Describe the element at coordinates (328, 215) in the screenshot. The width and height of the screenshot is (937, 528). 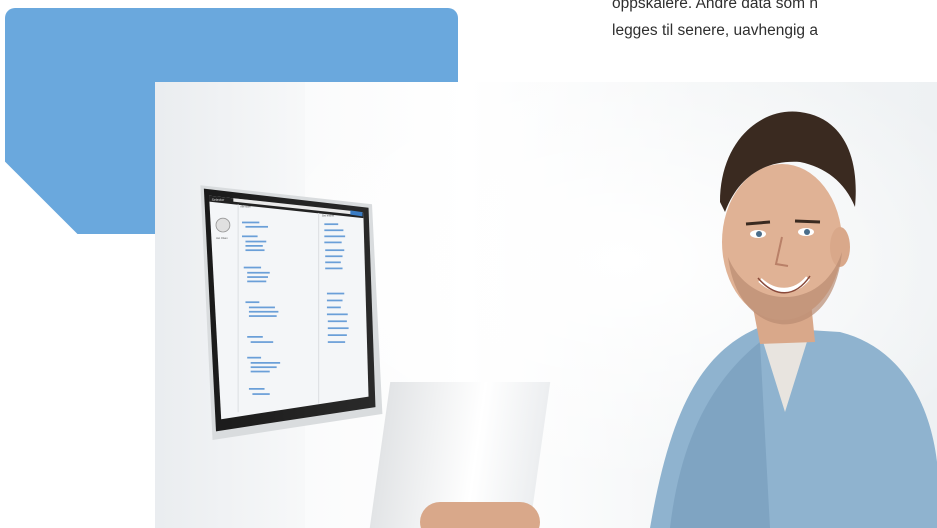
I see `screen-right-header: Sist endret` at that location.